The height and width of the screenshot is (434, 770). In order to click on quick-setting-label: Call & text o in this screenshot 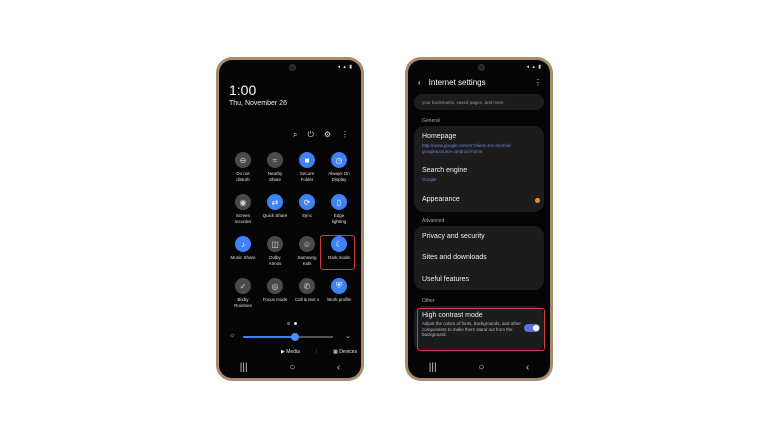, I will do `click(307, 299)`.